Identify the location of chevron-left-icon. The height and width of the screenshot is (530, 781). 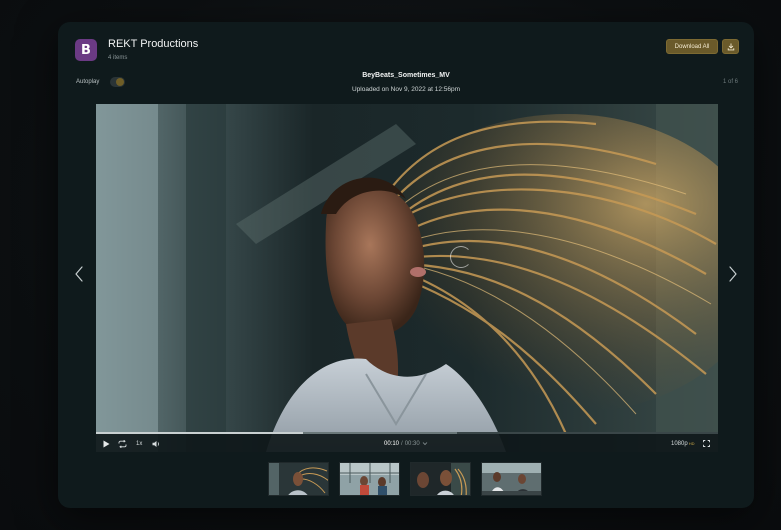
(79, 274).